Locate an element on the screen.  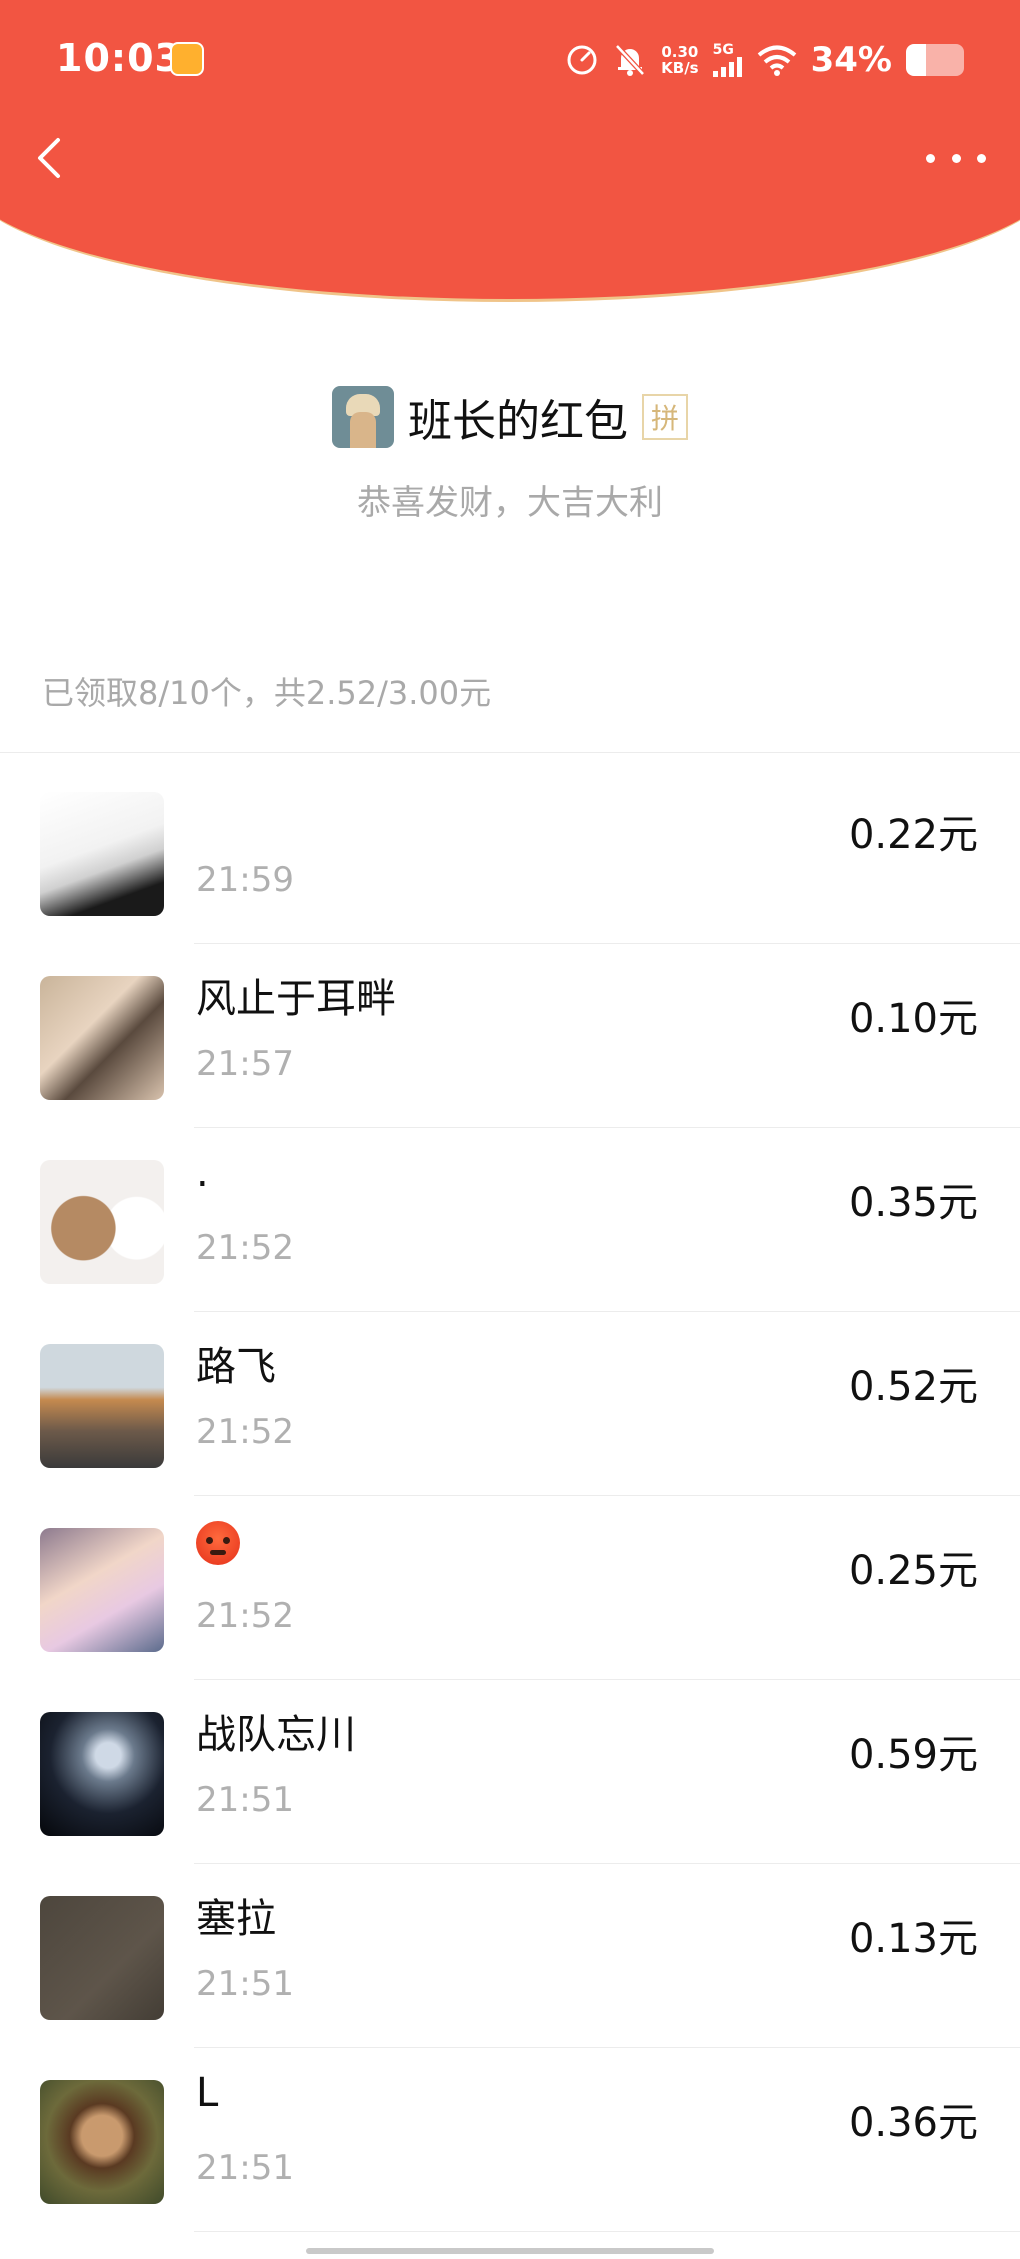
claim-amount: 0.52元 is located at coordinates (913, 1387).